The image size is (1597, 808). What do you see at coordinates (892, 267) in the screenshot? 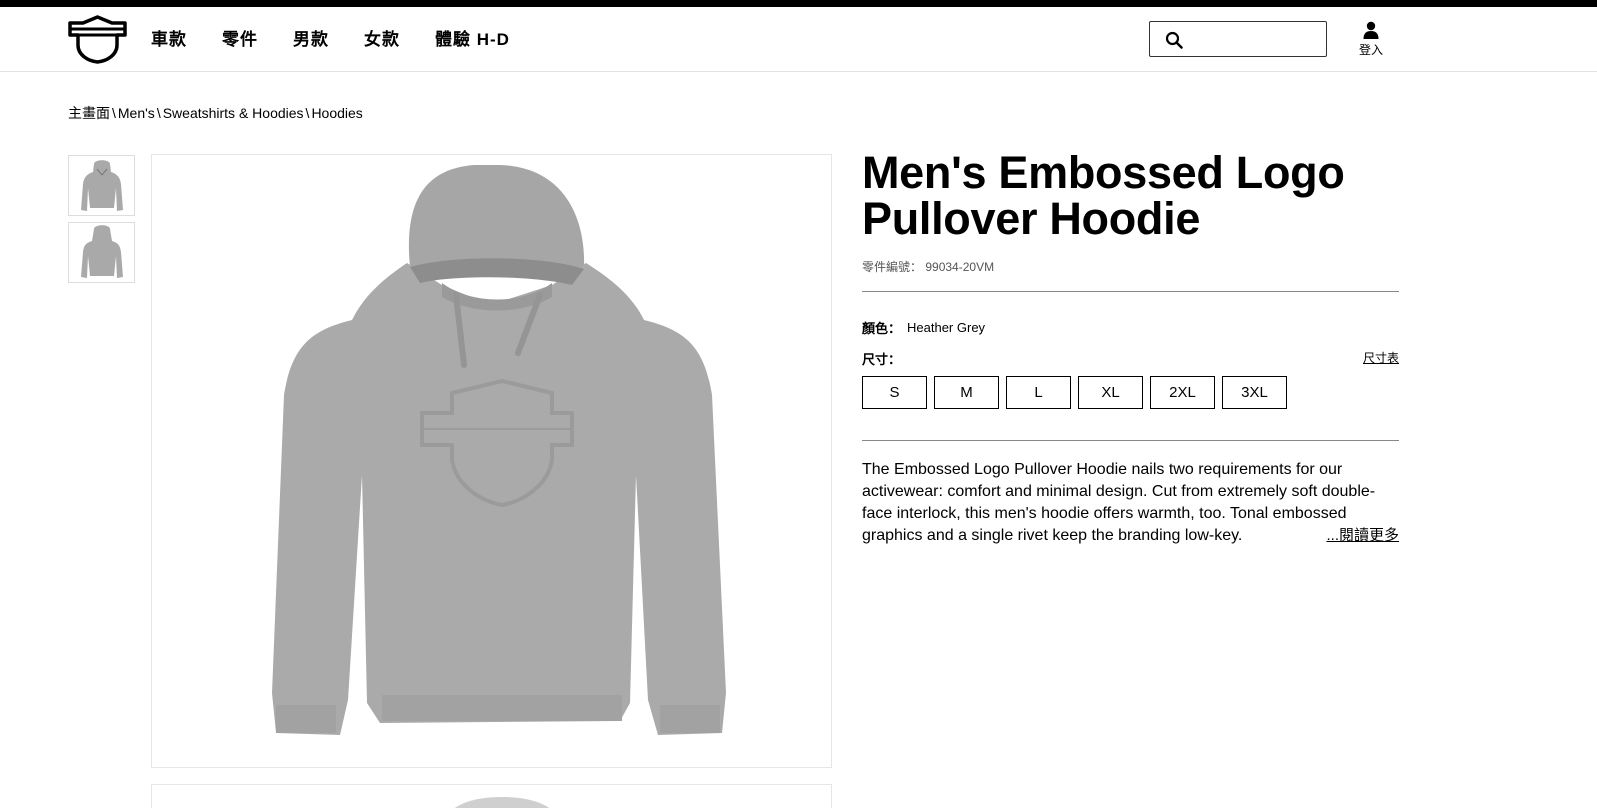
I see `part-number-label: 零件編號：` at bounding box center [892, 267].